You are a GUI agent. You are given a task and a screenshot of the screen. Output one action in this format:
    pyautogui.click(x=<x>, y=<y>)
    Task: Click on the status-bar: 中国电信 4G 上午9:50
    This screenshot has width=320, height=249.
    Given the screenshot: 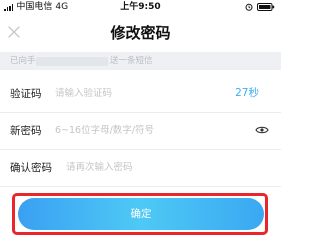 What is the action you would take?
    pyautogui.click(x=140, y=7)
    